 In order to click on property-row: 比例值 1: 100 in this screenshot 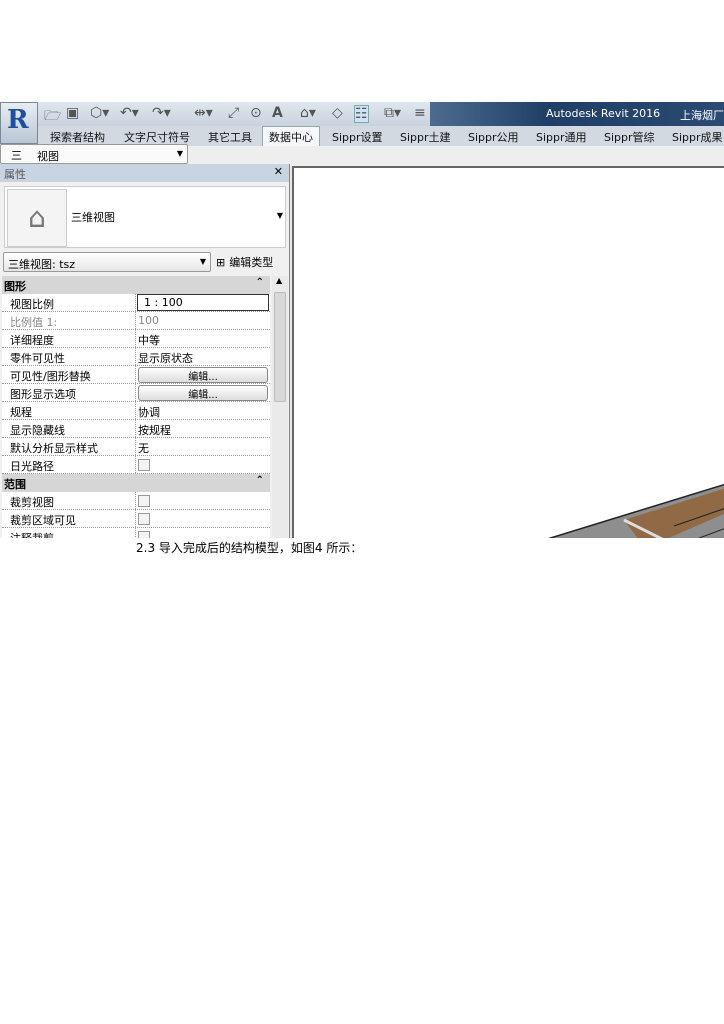, I will do `click(136, 321)`.